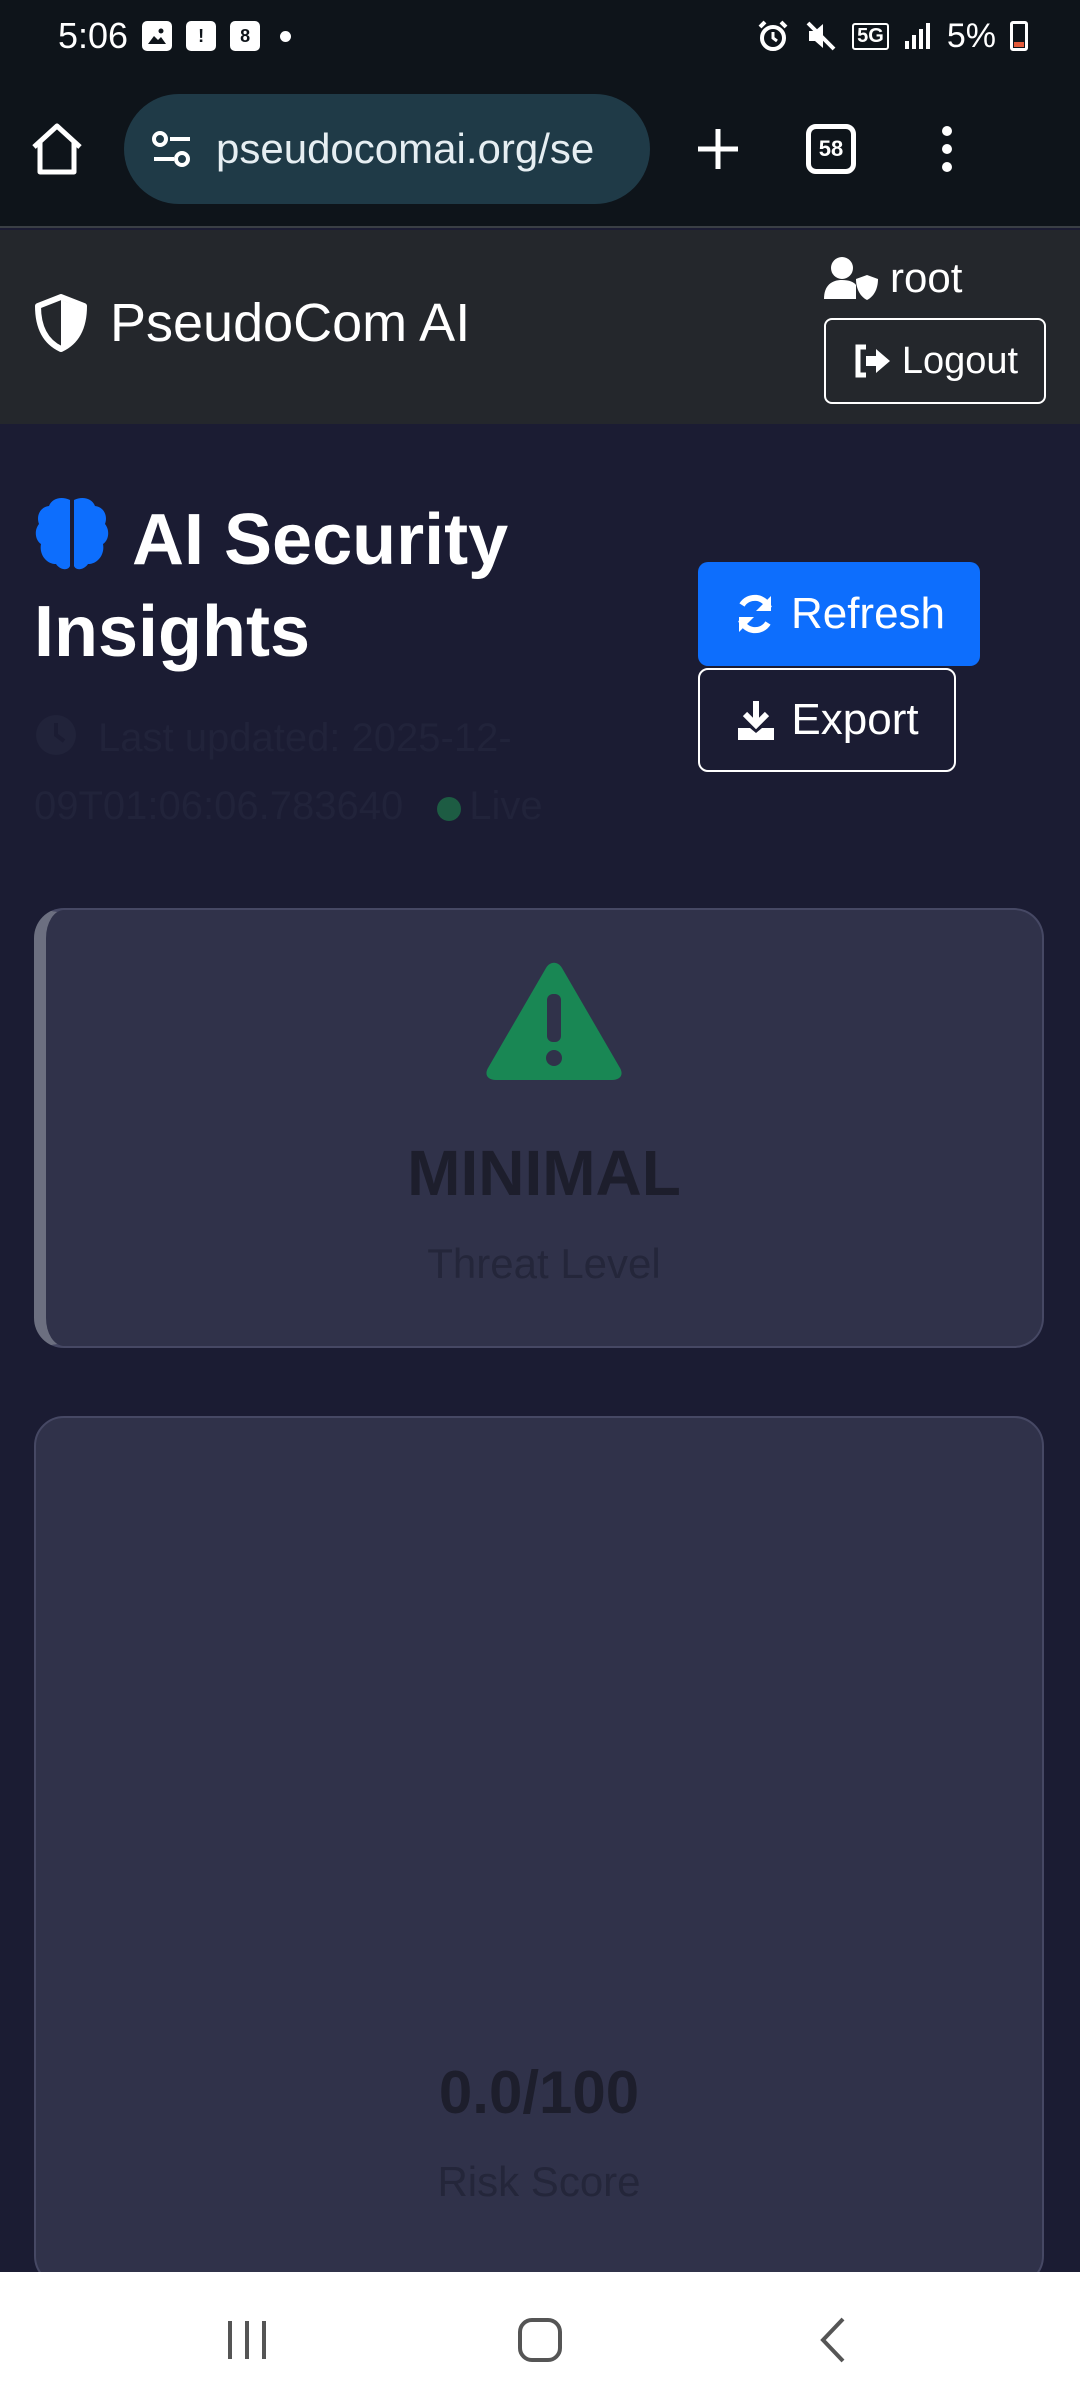  I want to click on recent-apps-button, so click(247, 2340).